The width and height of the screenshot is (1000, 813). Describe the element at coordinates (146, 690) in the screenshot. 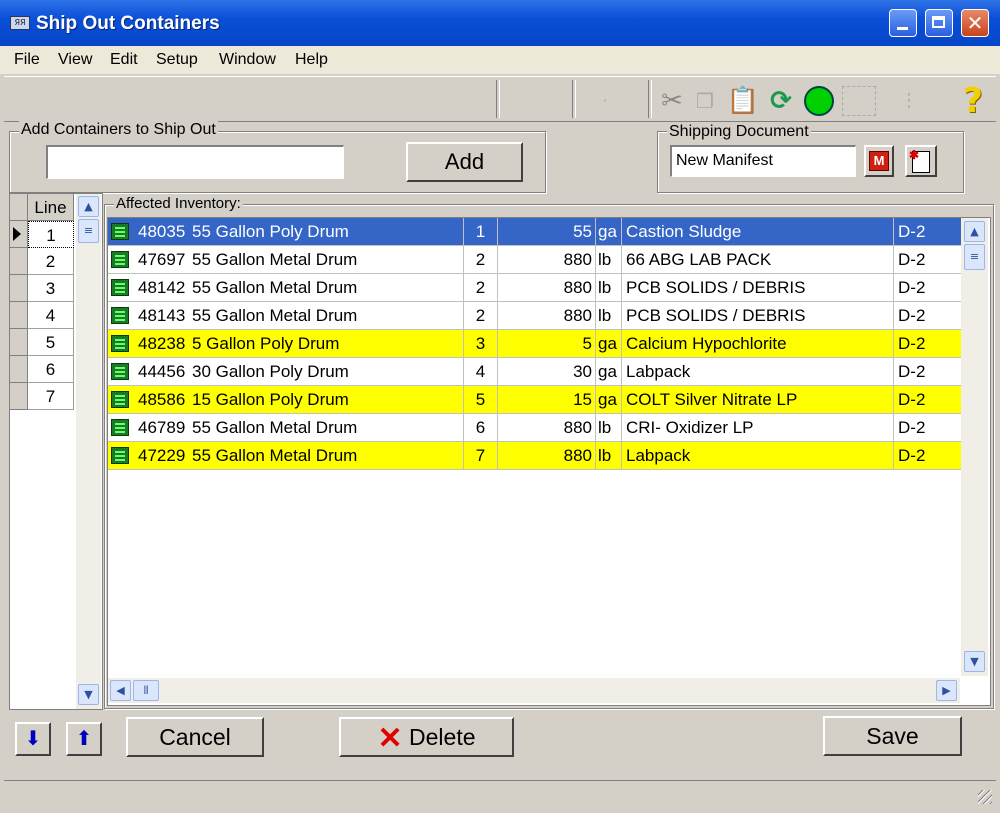

I see `scroll-thumb: ⦀` at that location.